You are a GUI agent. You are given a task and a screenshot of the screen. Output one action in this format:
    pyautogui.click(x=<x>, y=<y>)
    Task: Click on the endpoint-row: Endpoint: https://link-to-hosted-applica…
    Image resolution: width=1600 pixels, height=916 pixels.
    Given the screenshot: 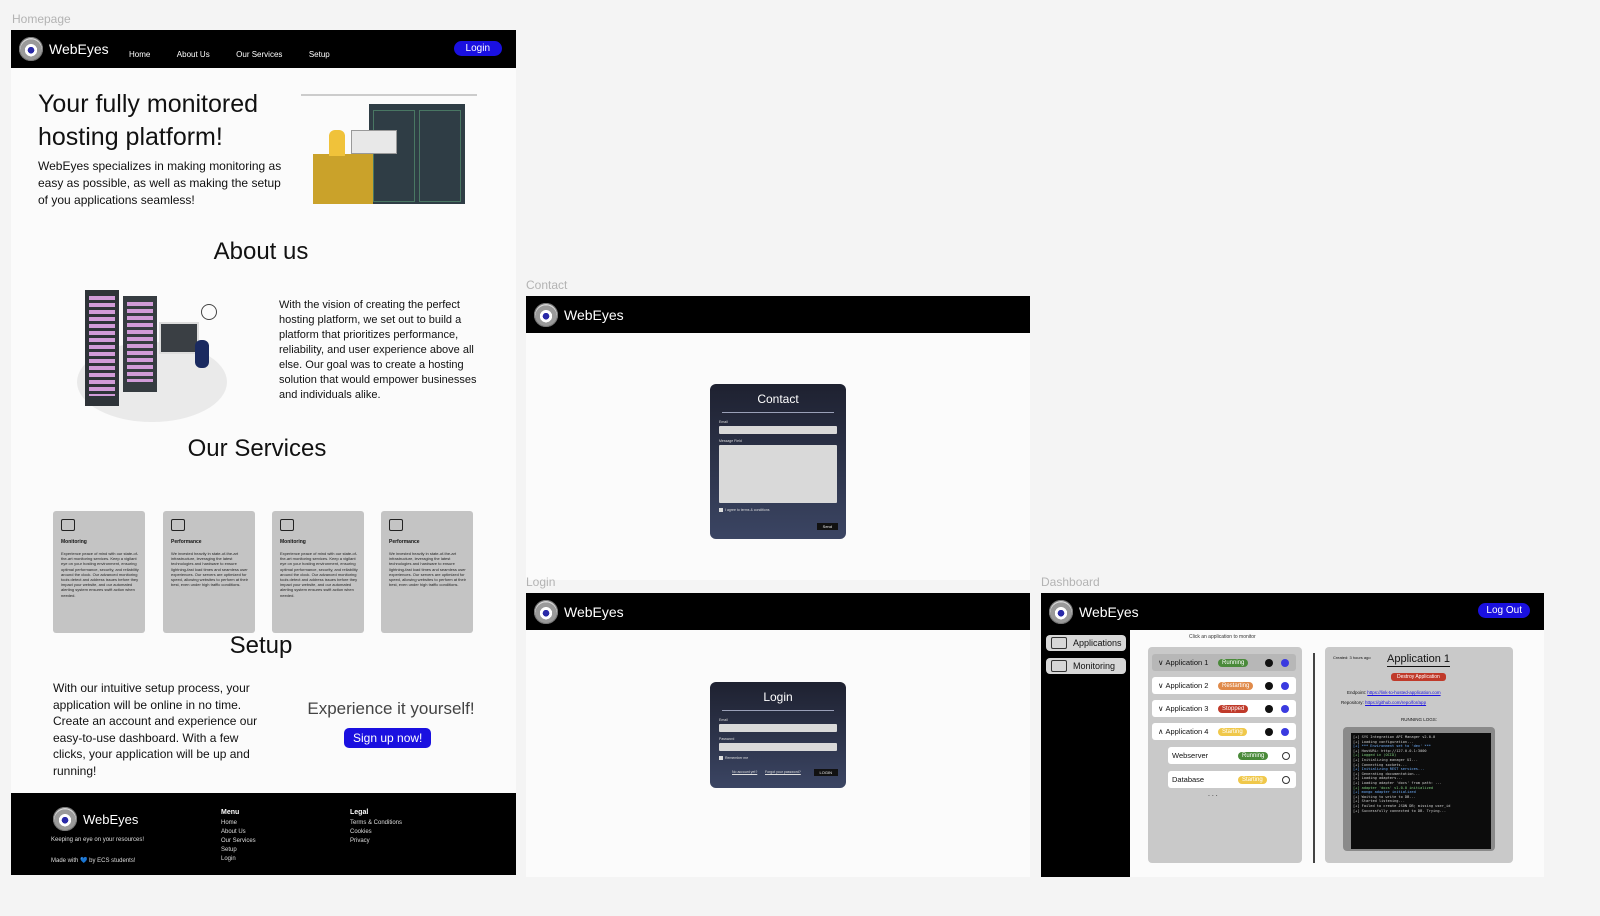 What is the action you would take?
    pyautogui.click(x=1394, y=692)
    